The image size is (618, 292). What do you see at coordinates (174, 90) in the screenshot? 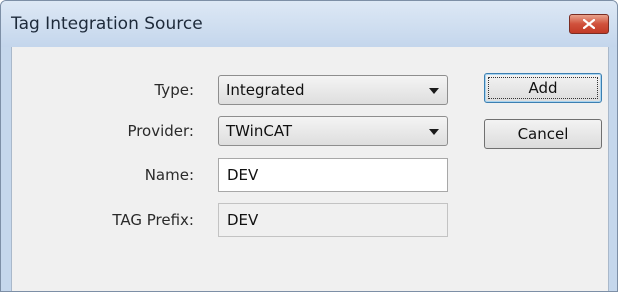
I see `type-label: Type:` at bounding box center [174, 90].